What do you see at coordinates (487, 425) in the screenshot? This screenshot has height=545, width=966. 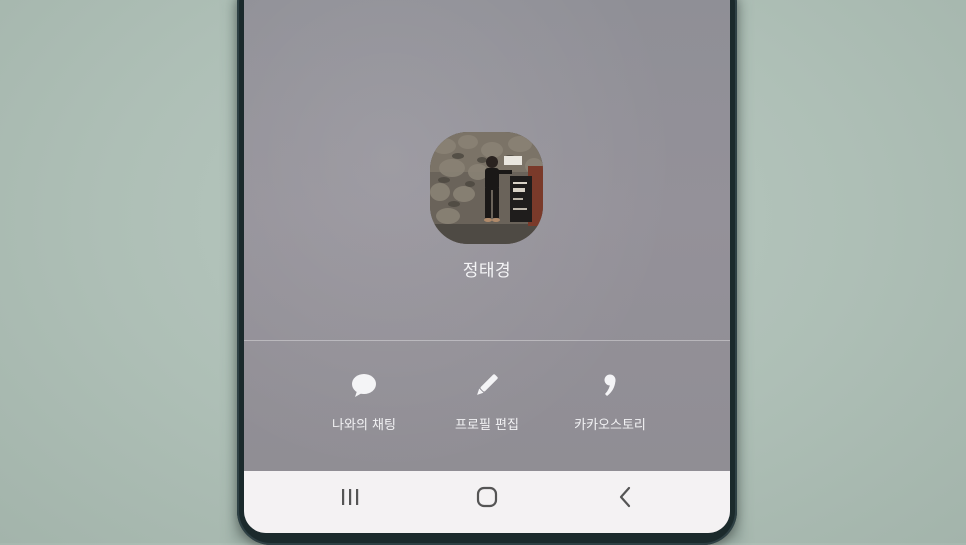 I see `edit-profile-label: 프로필 편집` at bounding box center [487, 425].